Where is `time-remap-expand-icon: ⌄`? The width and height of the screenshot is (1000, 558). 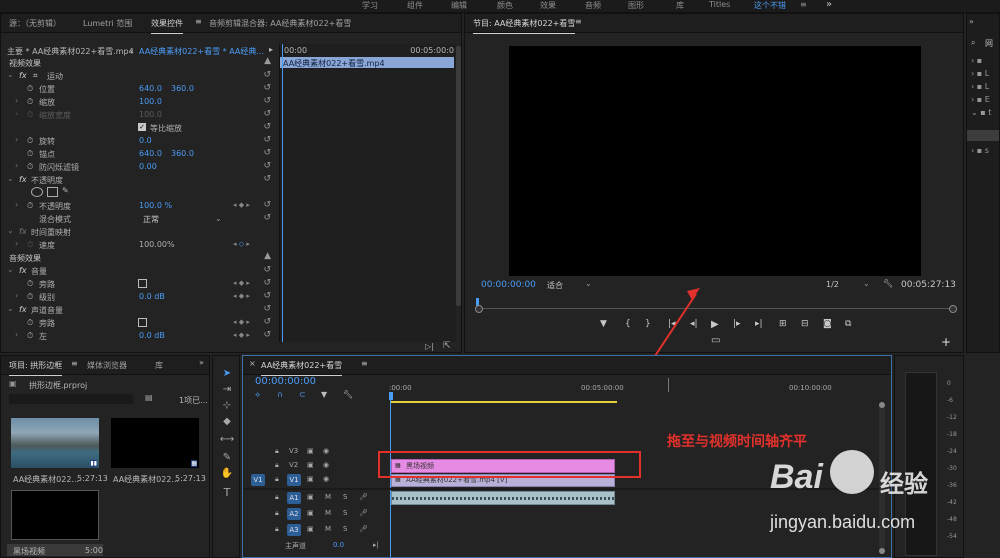
time-remap-expand-icon: ⌄ is located at coordinates (10, 230).